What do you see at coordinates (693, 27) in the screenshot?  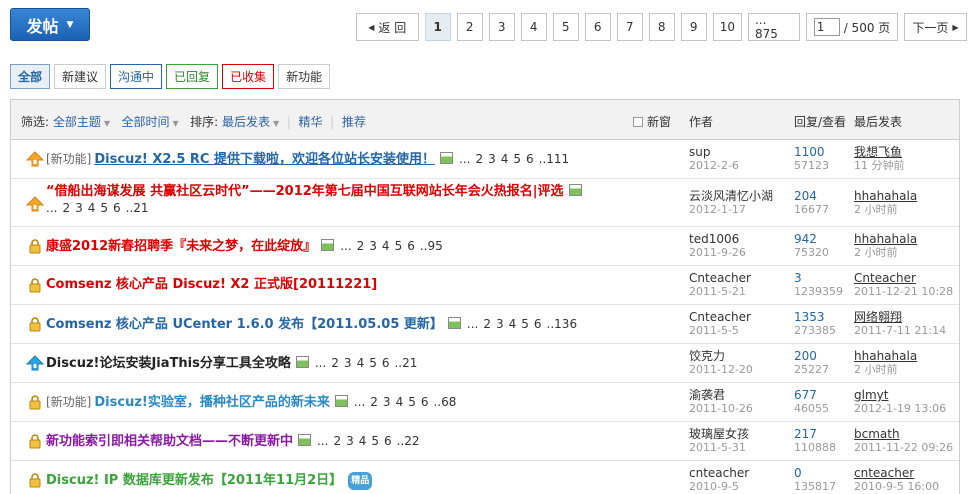 I see `page-9-button: 9` at bounding box center [693, 27].